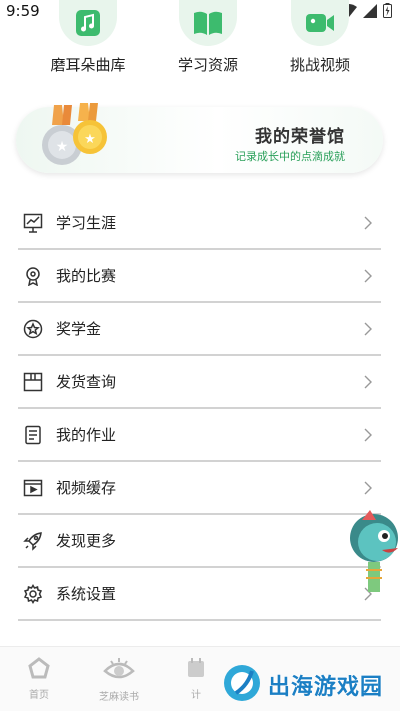  What do you see at coordinates (86, 276) in the screenshot?
I see `menu-item-label: 我的比赛` at bounding box center [86, 276].